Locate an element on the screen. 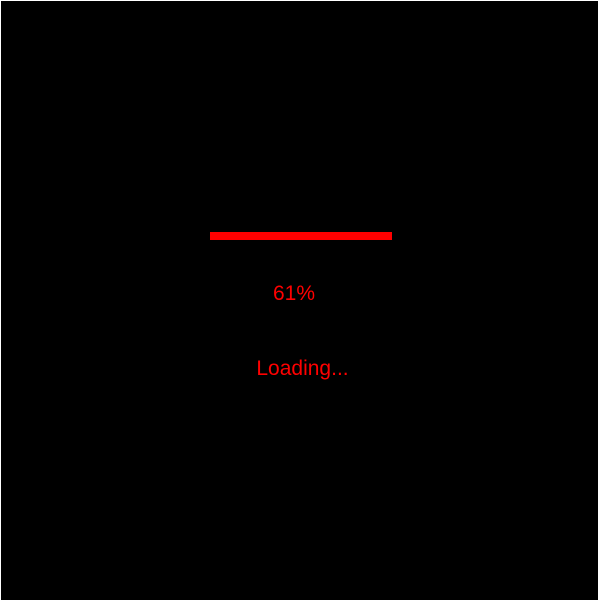  progress-bar-fill is located at coordinates (301, 236).